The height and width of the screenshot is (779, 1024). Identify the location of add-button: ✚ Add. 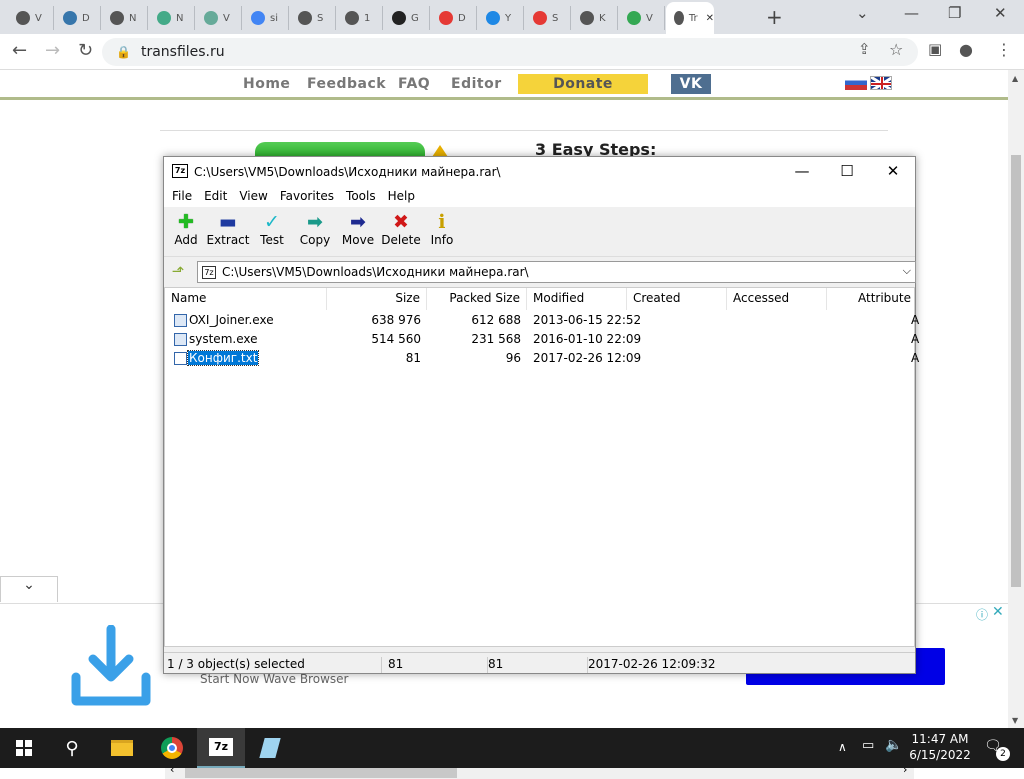
(186, 229).